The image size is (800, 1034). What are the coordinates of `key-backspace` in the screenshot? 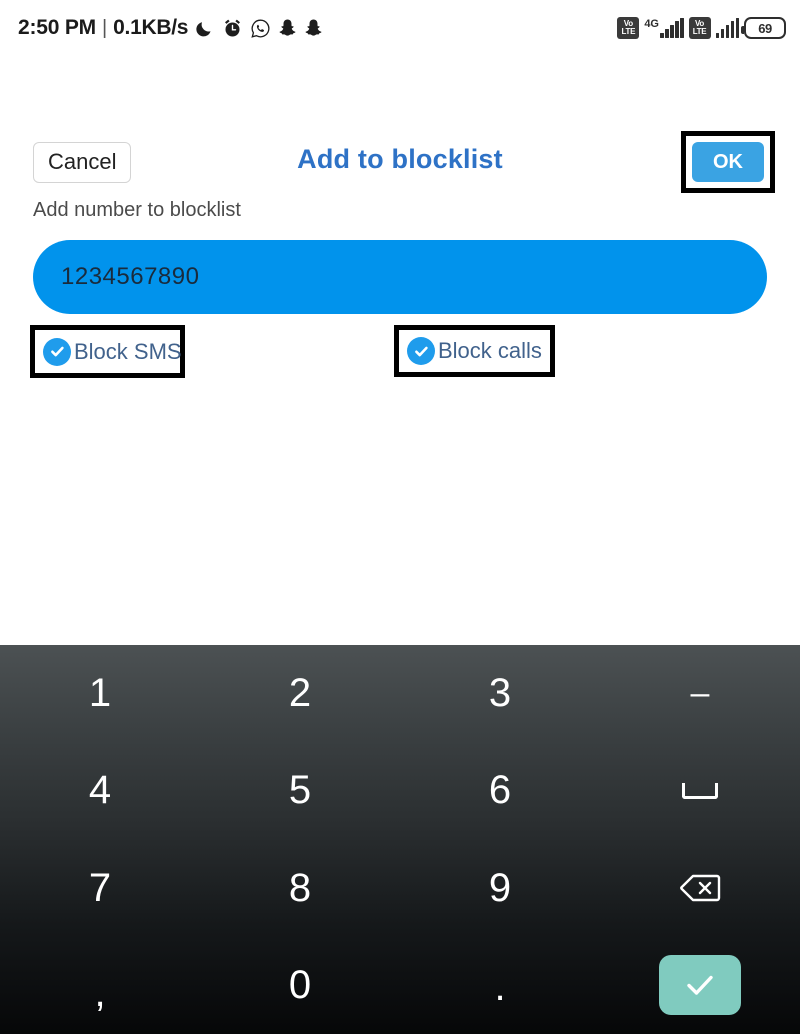 It's located at (700, 888).